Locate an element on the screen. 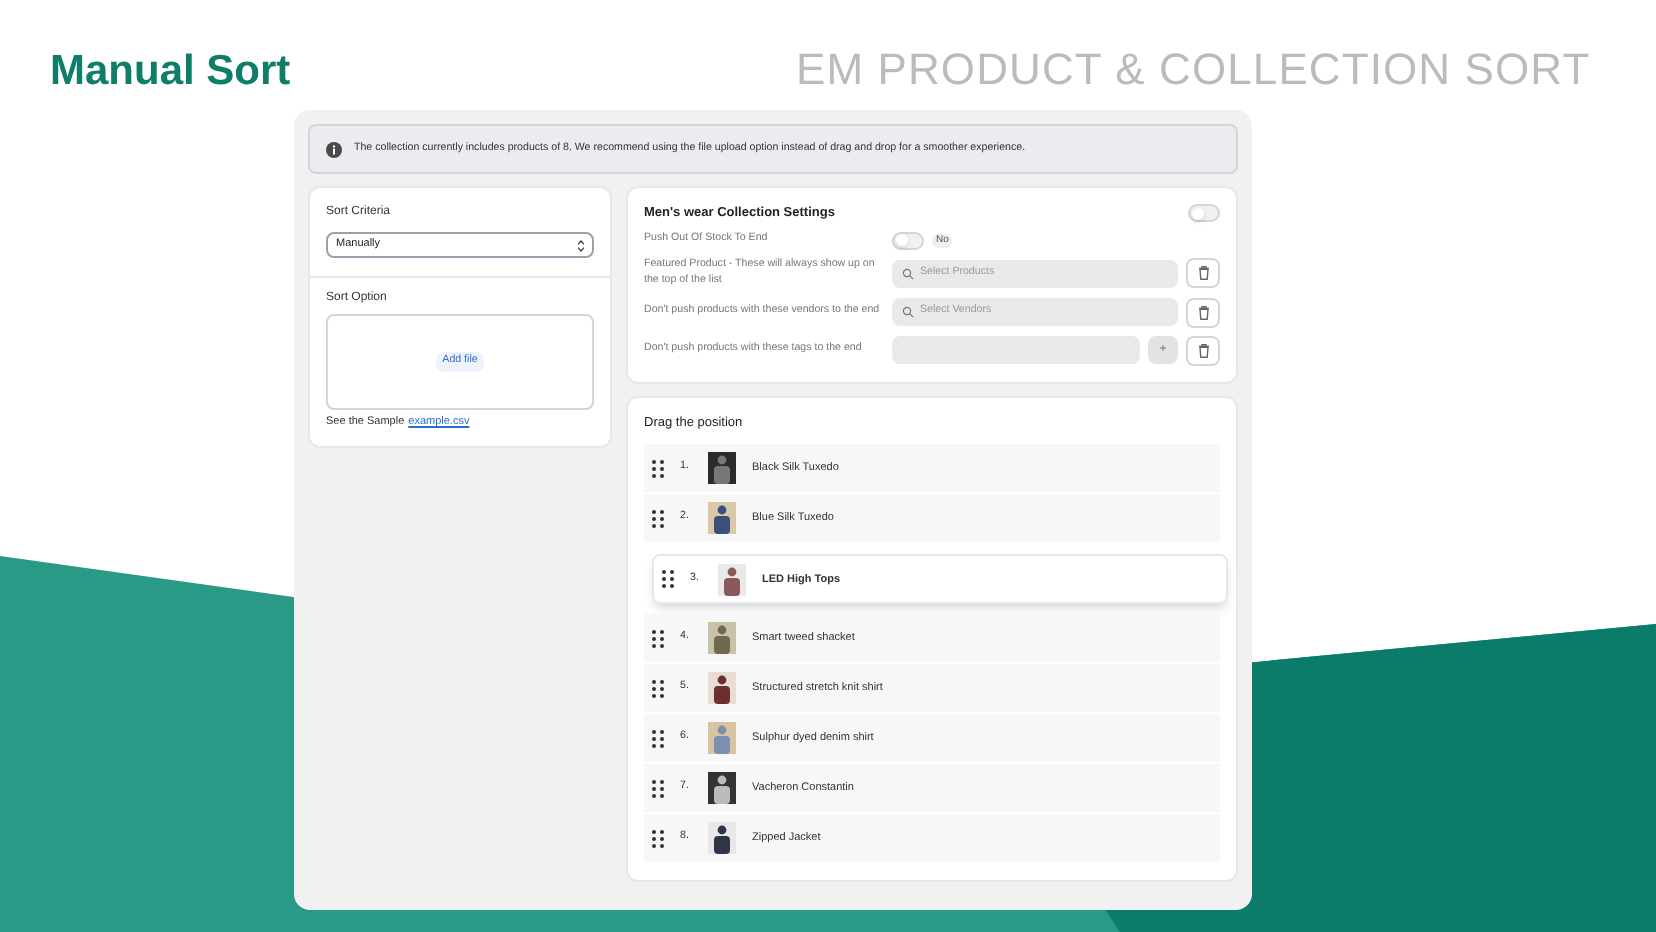 Image resolution: width=1656 pixels, height=932 pixels. brand-title: EM PRODUCT & COLLECTION SORT is located at coordinates (1193, 70).